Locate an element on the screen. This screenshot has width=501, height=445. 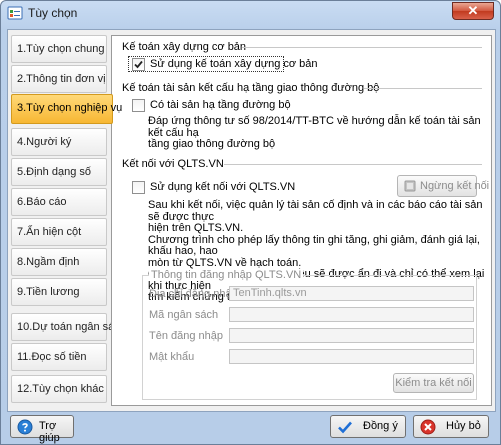
sidebar-item-label: 5.Định dạng số is located at coordinates (54, 172).